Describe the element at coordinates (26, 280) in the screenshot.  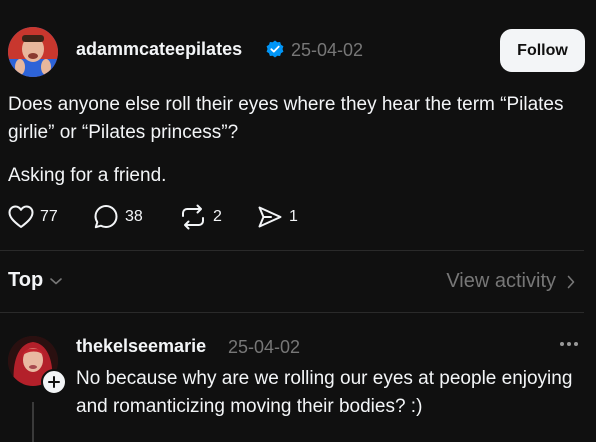
I see `sort-label: Top` at that location.